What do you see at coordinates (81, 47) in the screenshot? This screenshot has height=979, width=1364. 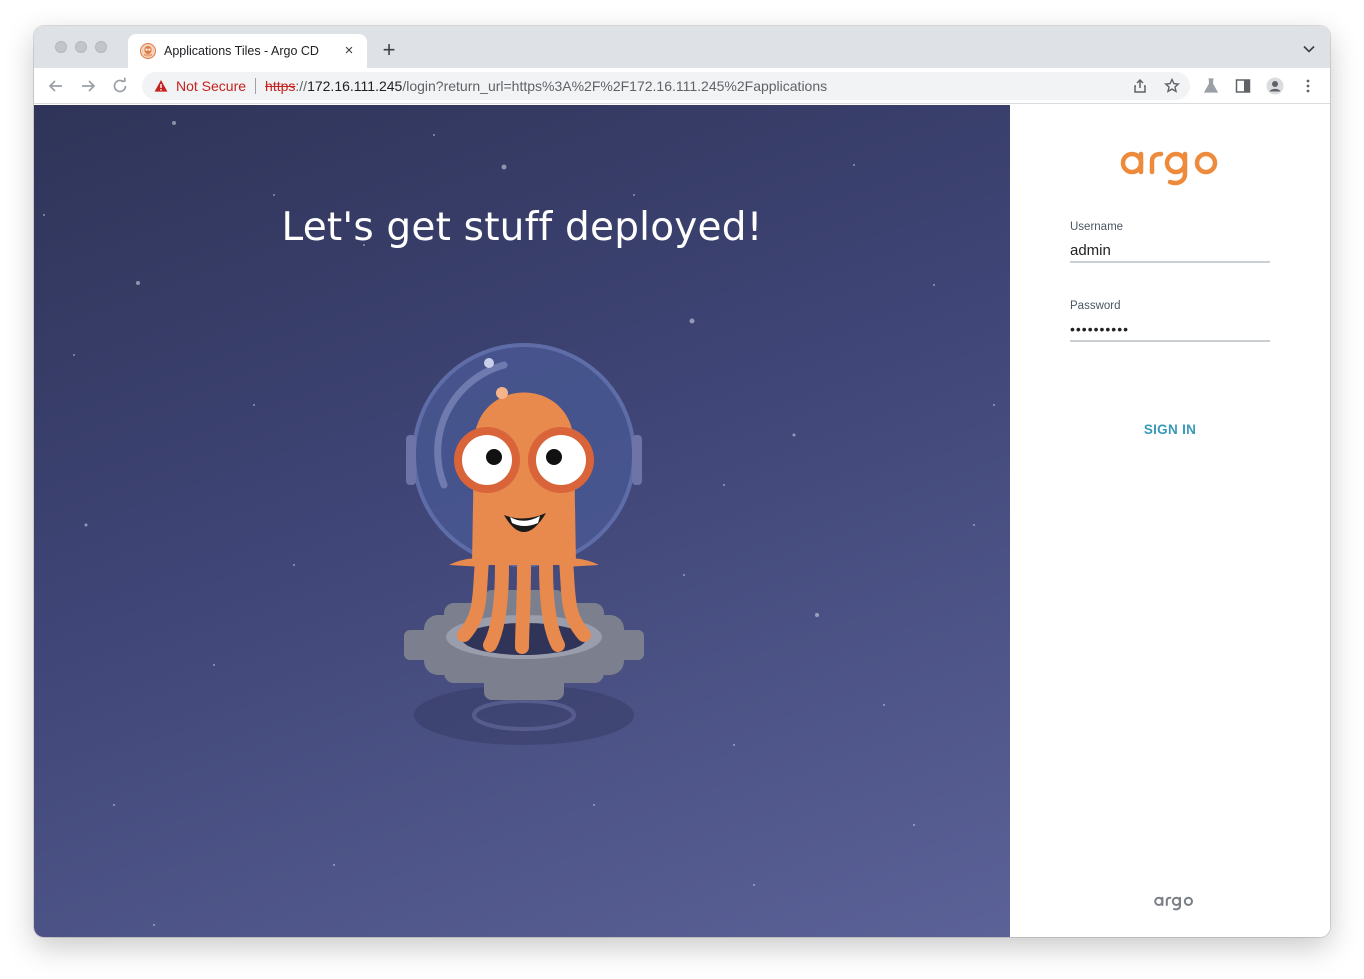 I see `minimize-window-button` at bounding box center [81, 47].